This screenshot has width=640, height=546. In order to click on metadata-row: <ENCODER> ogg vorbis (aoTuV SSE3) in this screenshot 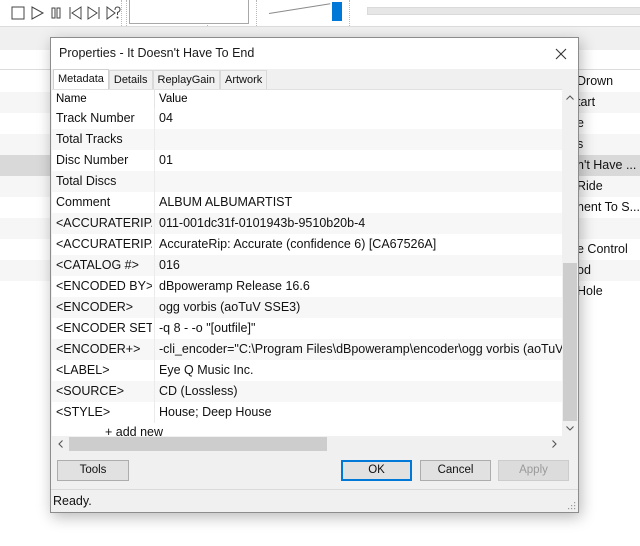, I will do `click(307, 307)`.